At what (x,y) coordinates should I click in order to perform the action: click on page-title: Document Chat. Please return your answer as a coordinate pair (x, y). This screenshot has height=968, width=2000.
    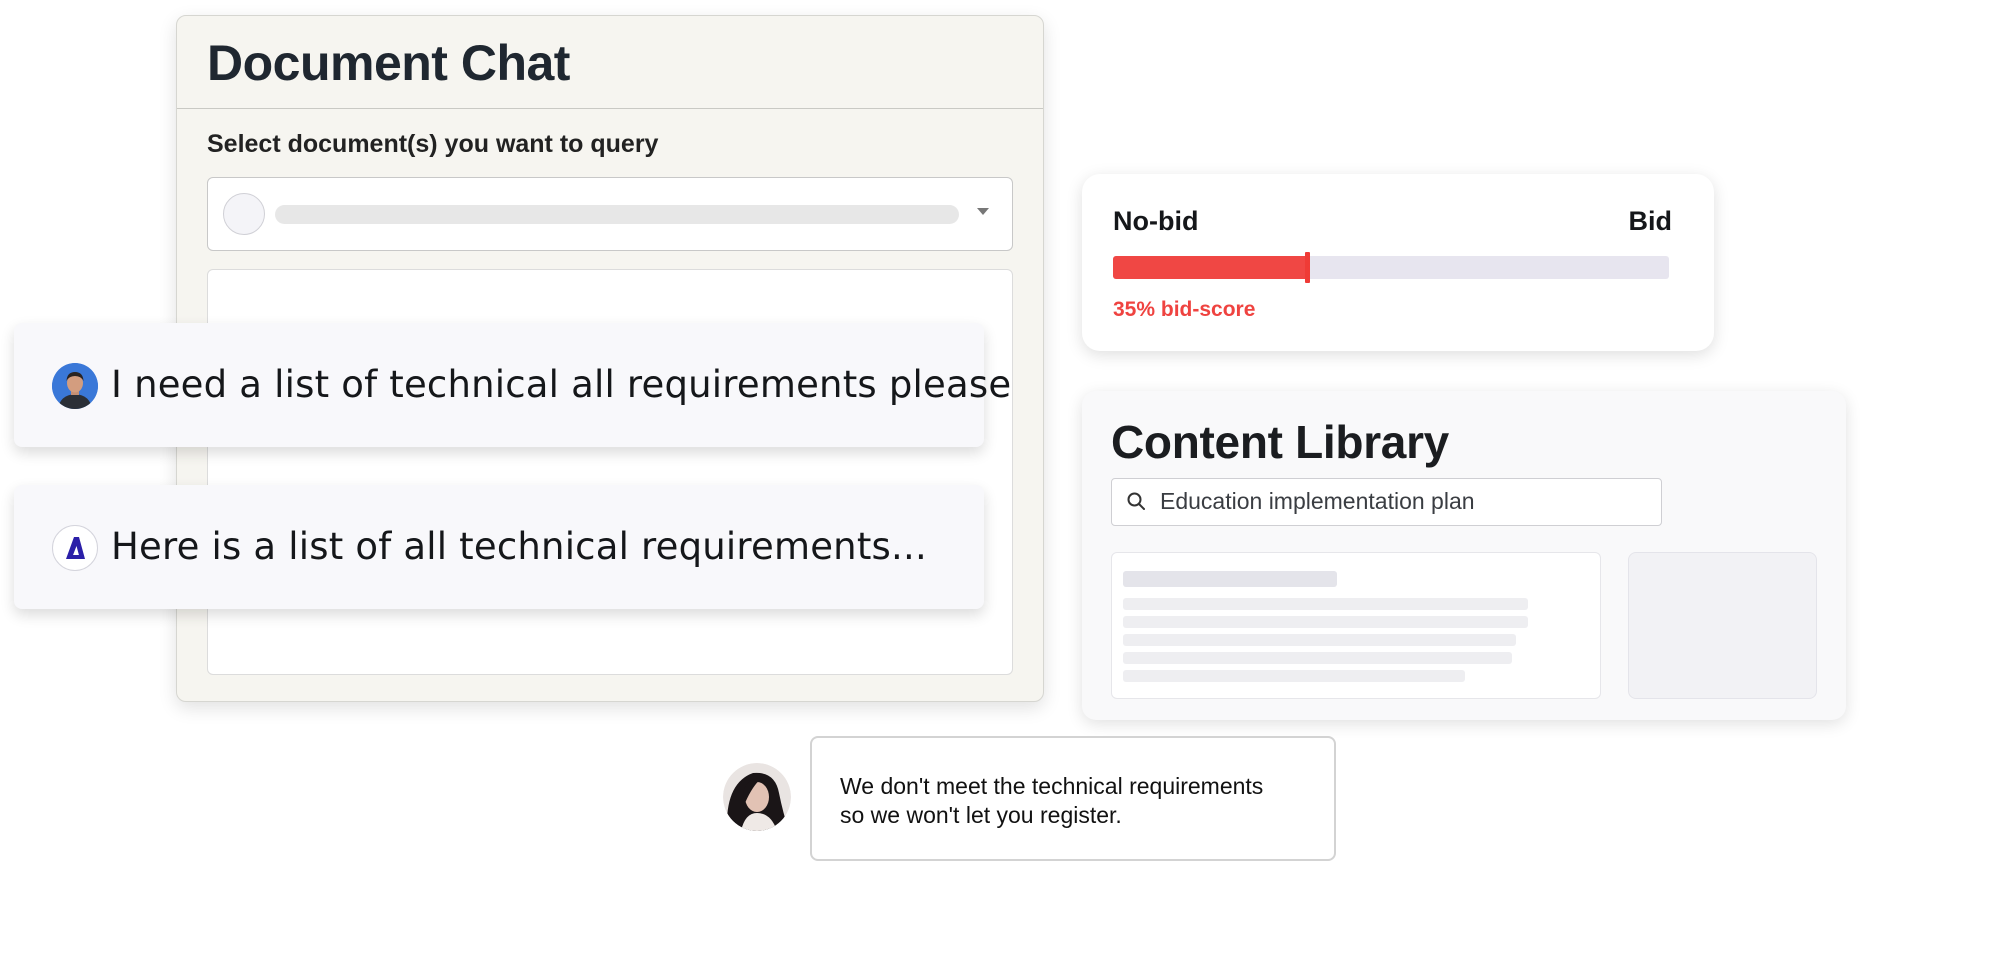
    Looking at the image, I should click on (388, 63).